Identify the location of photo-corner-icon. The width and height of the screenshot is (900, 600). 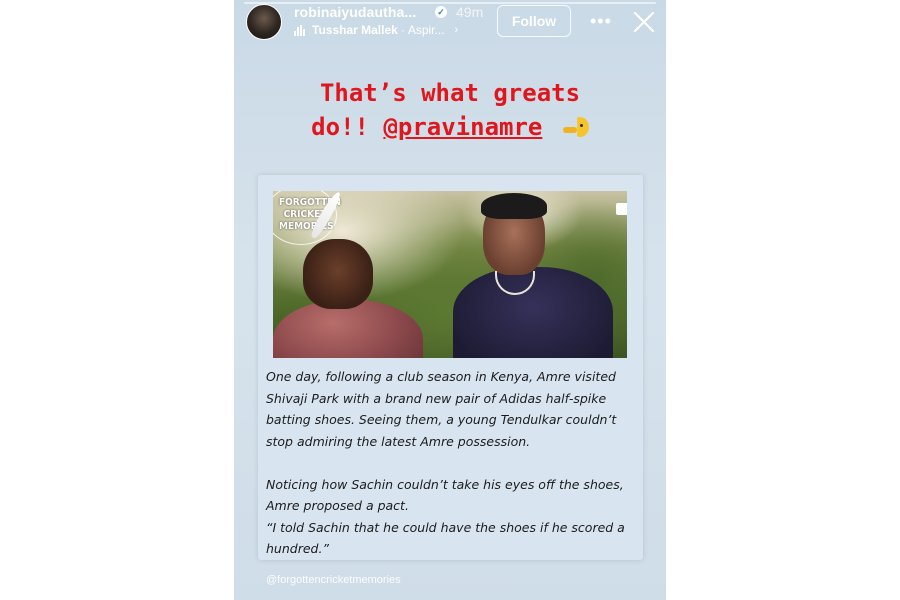
(621, 209).